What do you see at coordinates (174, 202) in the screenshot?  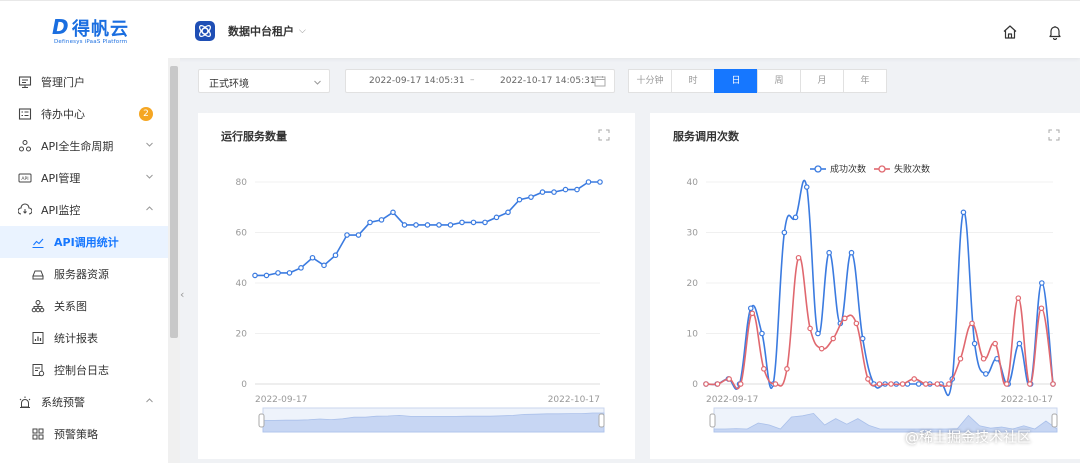 I see `sidebar-scroll-thumb` at bounding box center [174, 202].